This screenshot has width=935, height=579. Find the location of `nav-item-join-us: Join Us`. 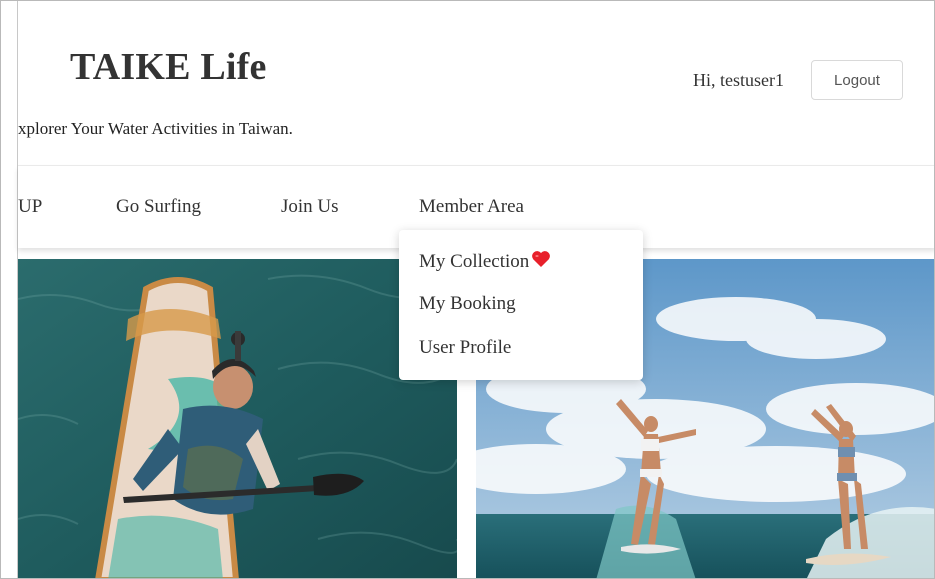

nav-item-join-us: Join Us is located at coordinates (310, 207).